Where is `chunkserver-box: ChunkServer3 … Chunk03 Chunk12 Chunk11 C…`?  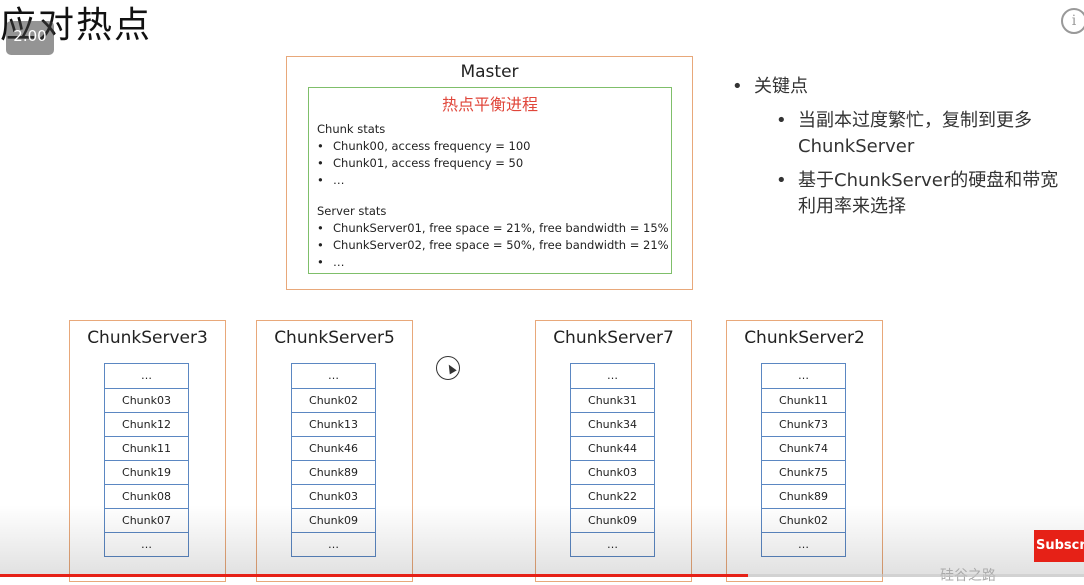
chunkserver-box: ChunkServer3 … Chunk03 Chunk12 Chunk11 C… is located at coordinates (147, 451).